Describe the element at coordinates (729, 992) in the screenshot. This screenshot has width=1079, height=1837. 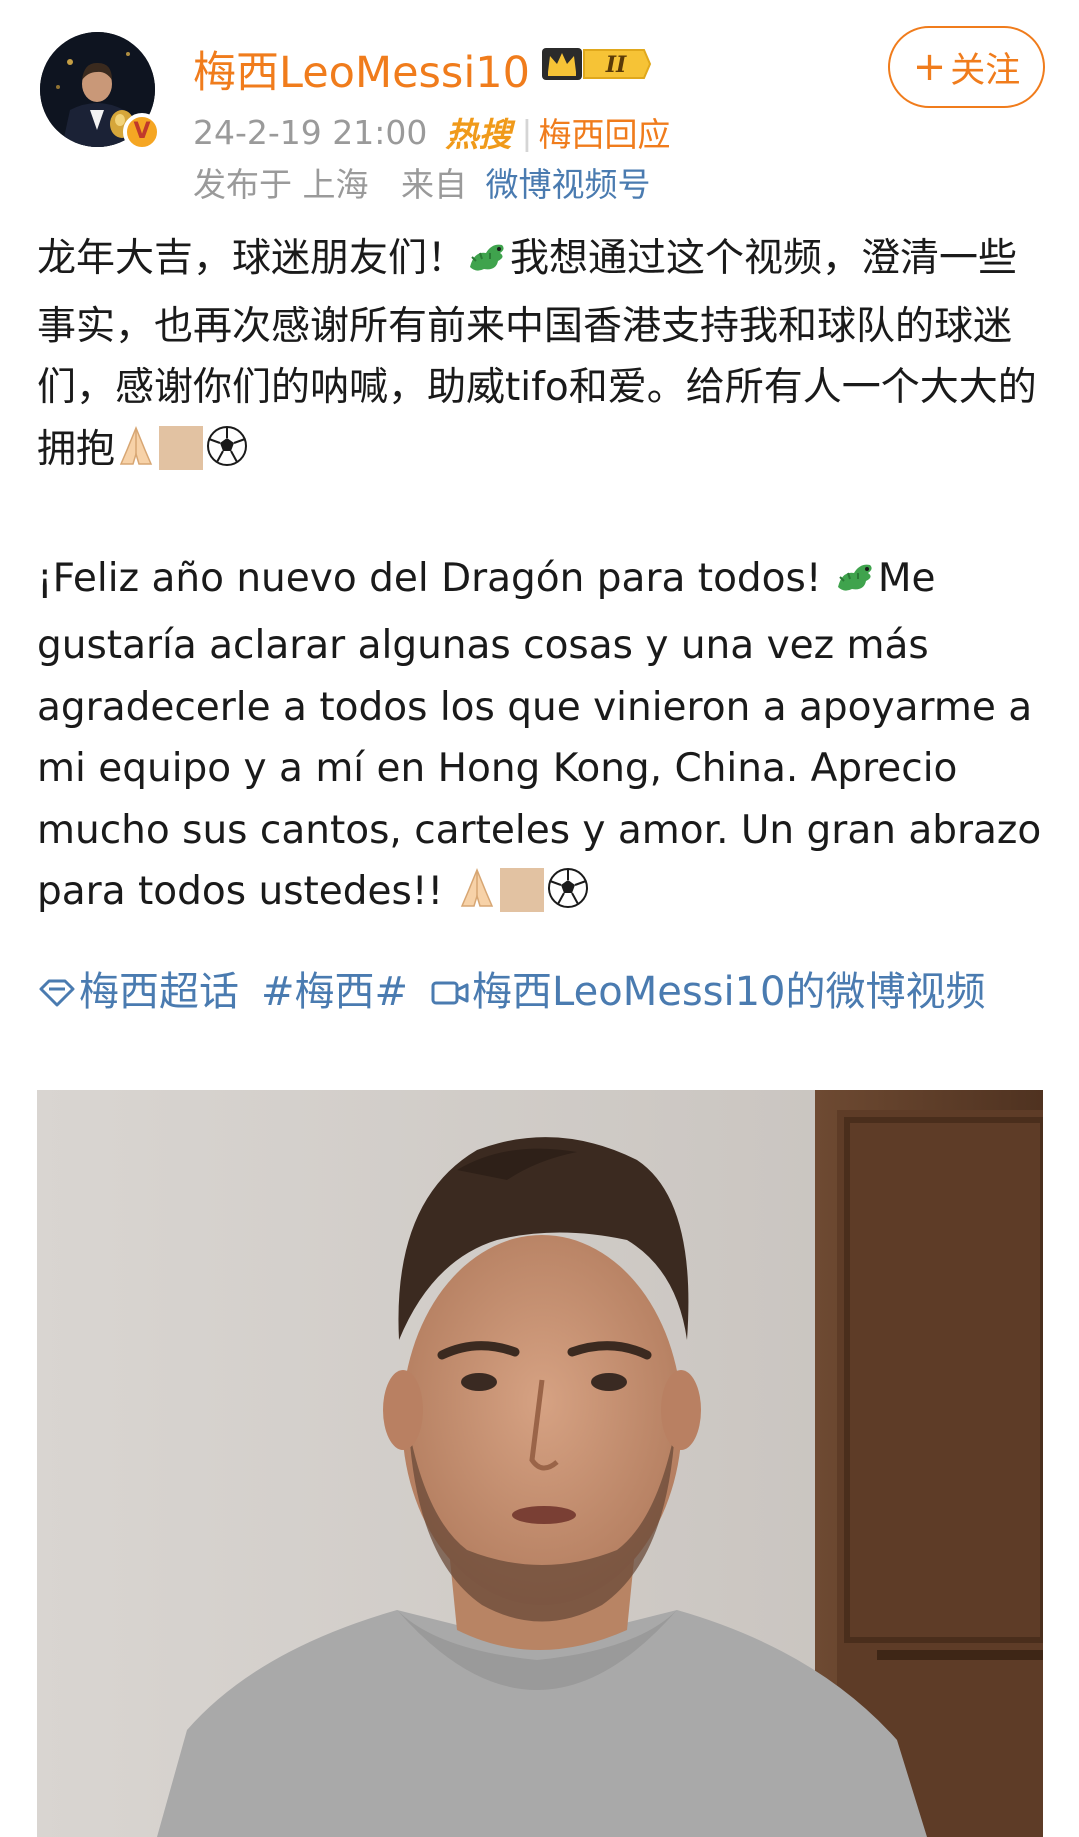
I see `video-link-label: 梅西LeoMessi10的微博视频` at that location.